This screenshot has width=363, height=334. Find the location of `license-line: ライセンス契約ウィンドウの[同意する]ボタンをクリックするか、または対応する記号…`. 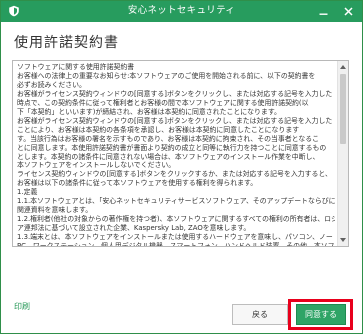

license-line: ライセンス契約ウィンドウの[同意する]ボタンをクリックするか、または対応する記号… is located at coordinates (174, 174).